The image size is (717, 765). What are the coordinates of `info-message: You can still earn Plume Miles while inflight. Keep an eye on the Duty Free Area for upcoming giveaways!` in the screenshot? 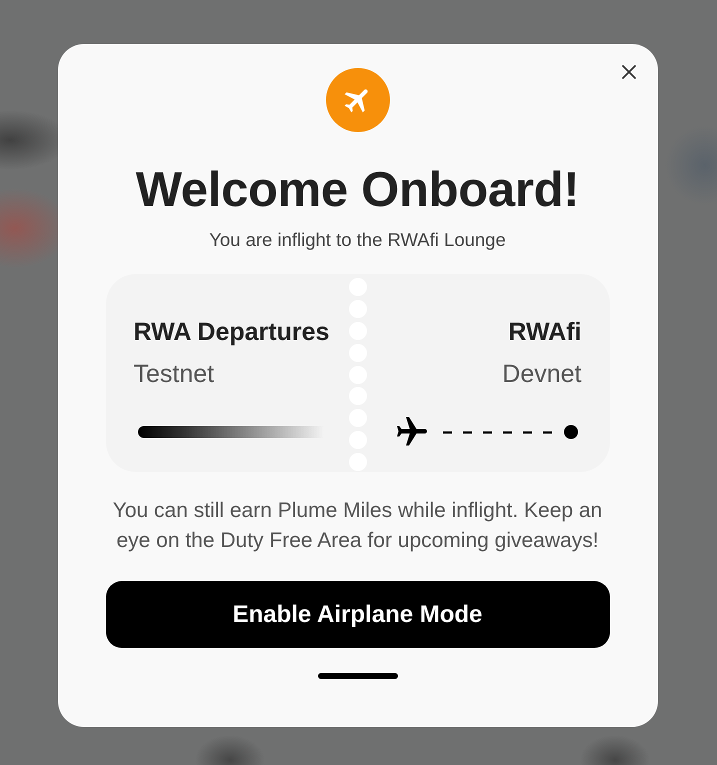 It's located at (358, 526).